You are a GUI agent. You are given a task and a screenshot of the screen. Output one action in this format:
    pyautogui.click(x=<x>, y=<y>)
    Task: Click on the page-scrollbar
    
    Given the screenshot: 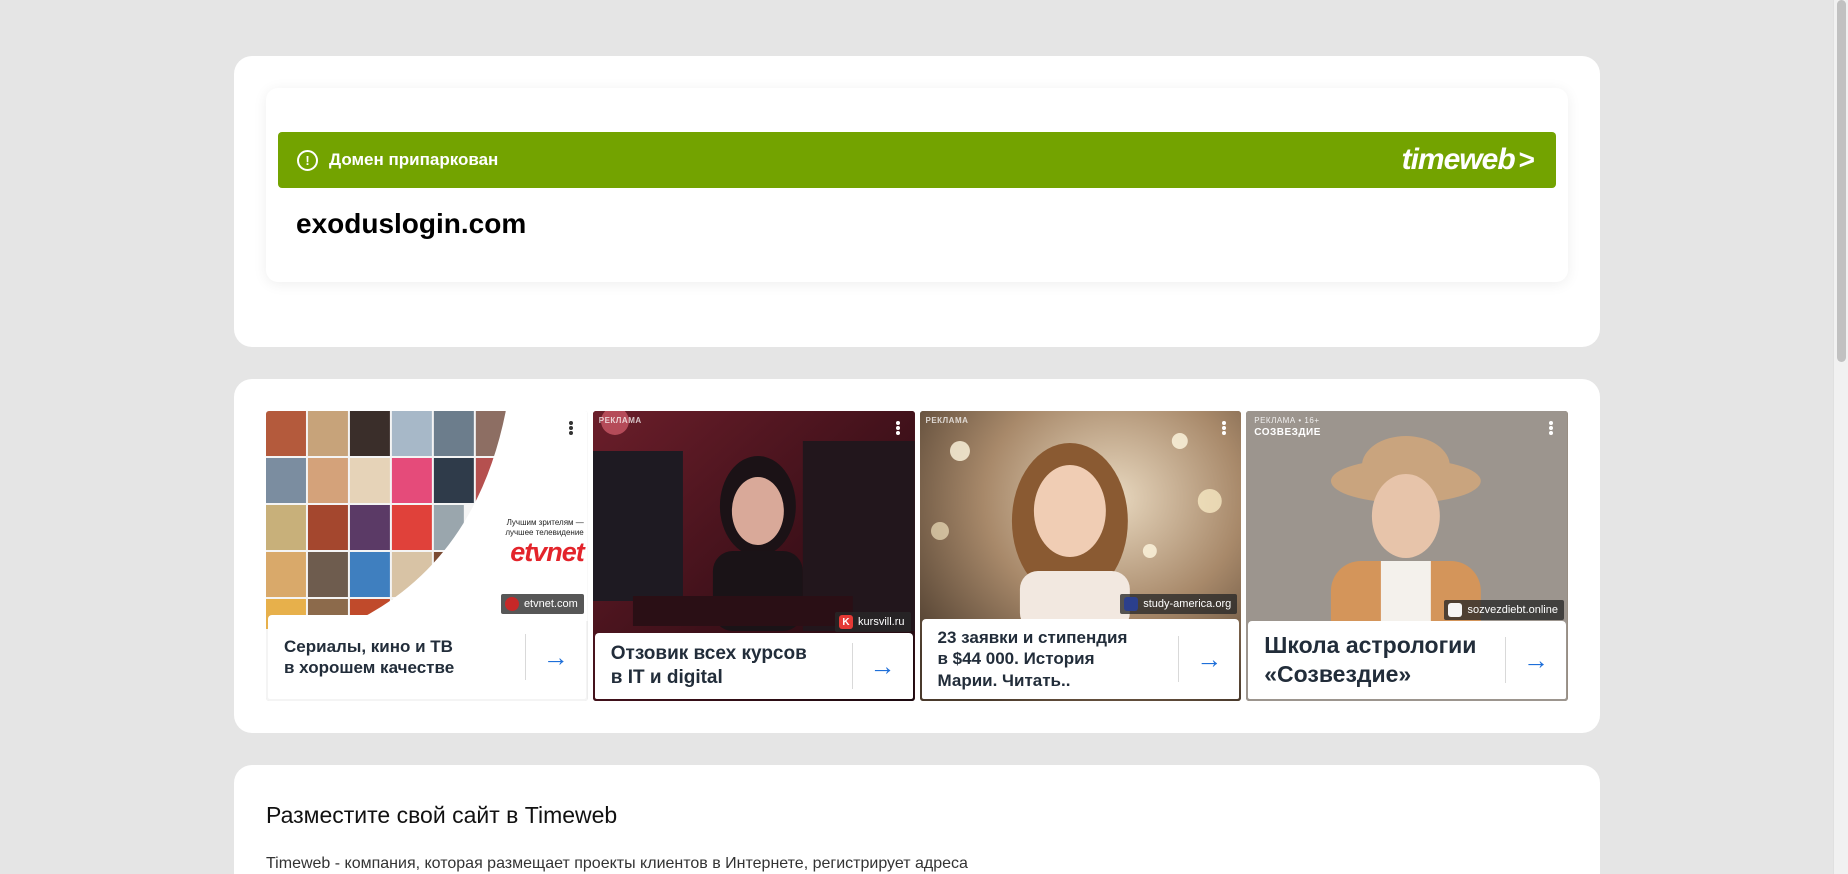 What is the action you would take?
    pyautogui.click(x=1840, y=437)
    